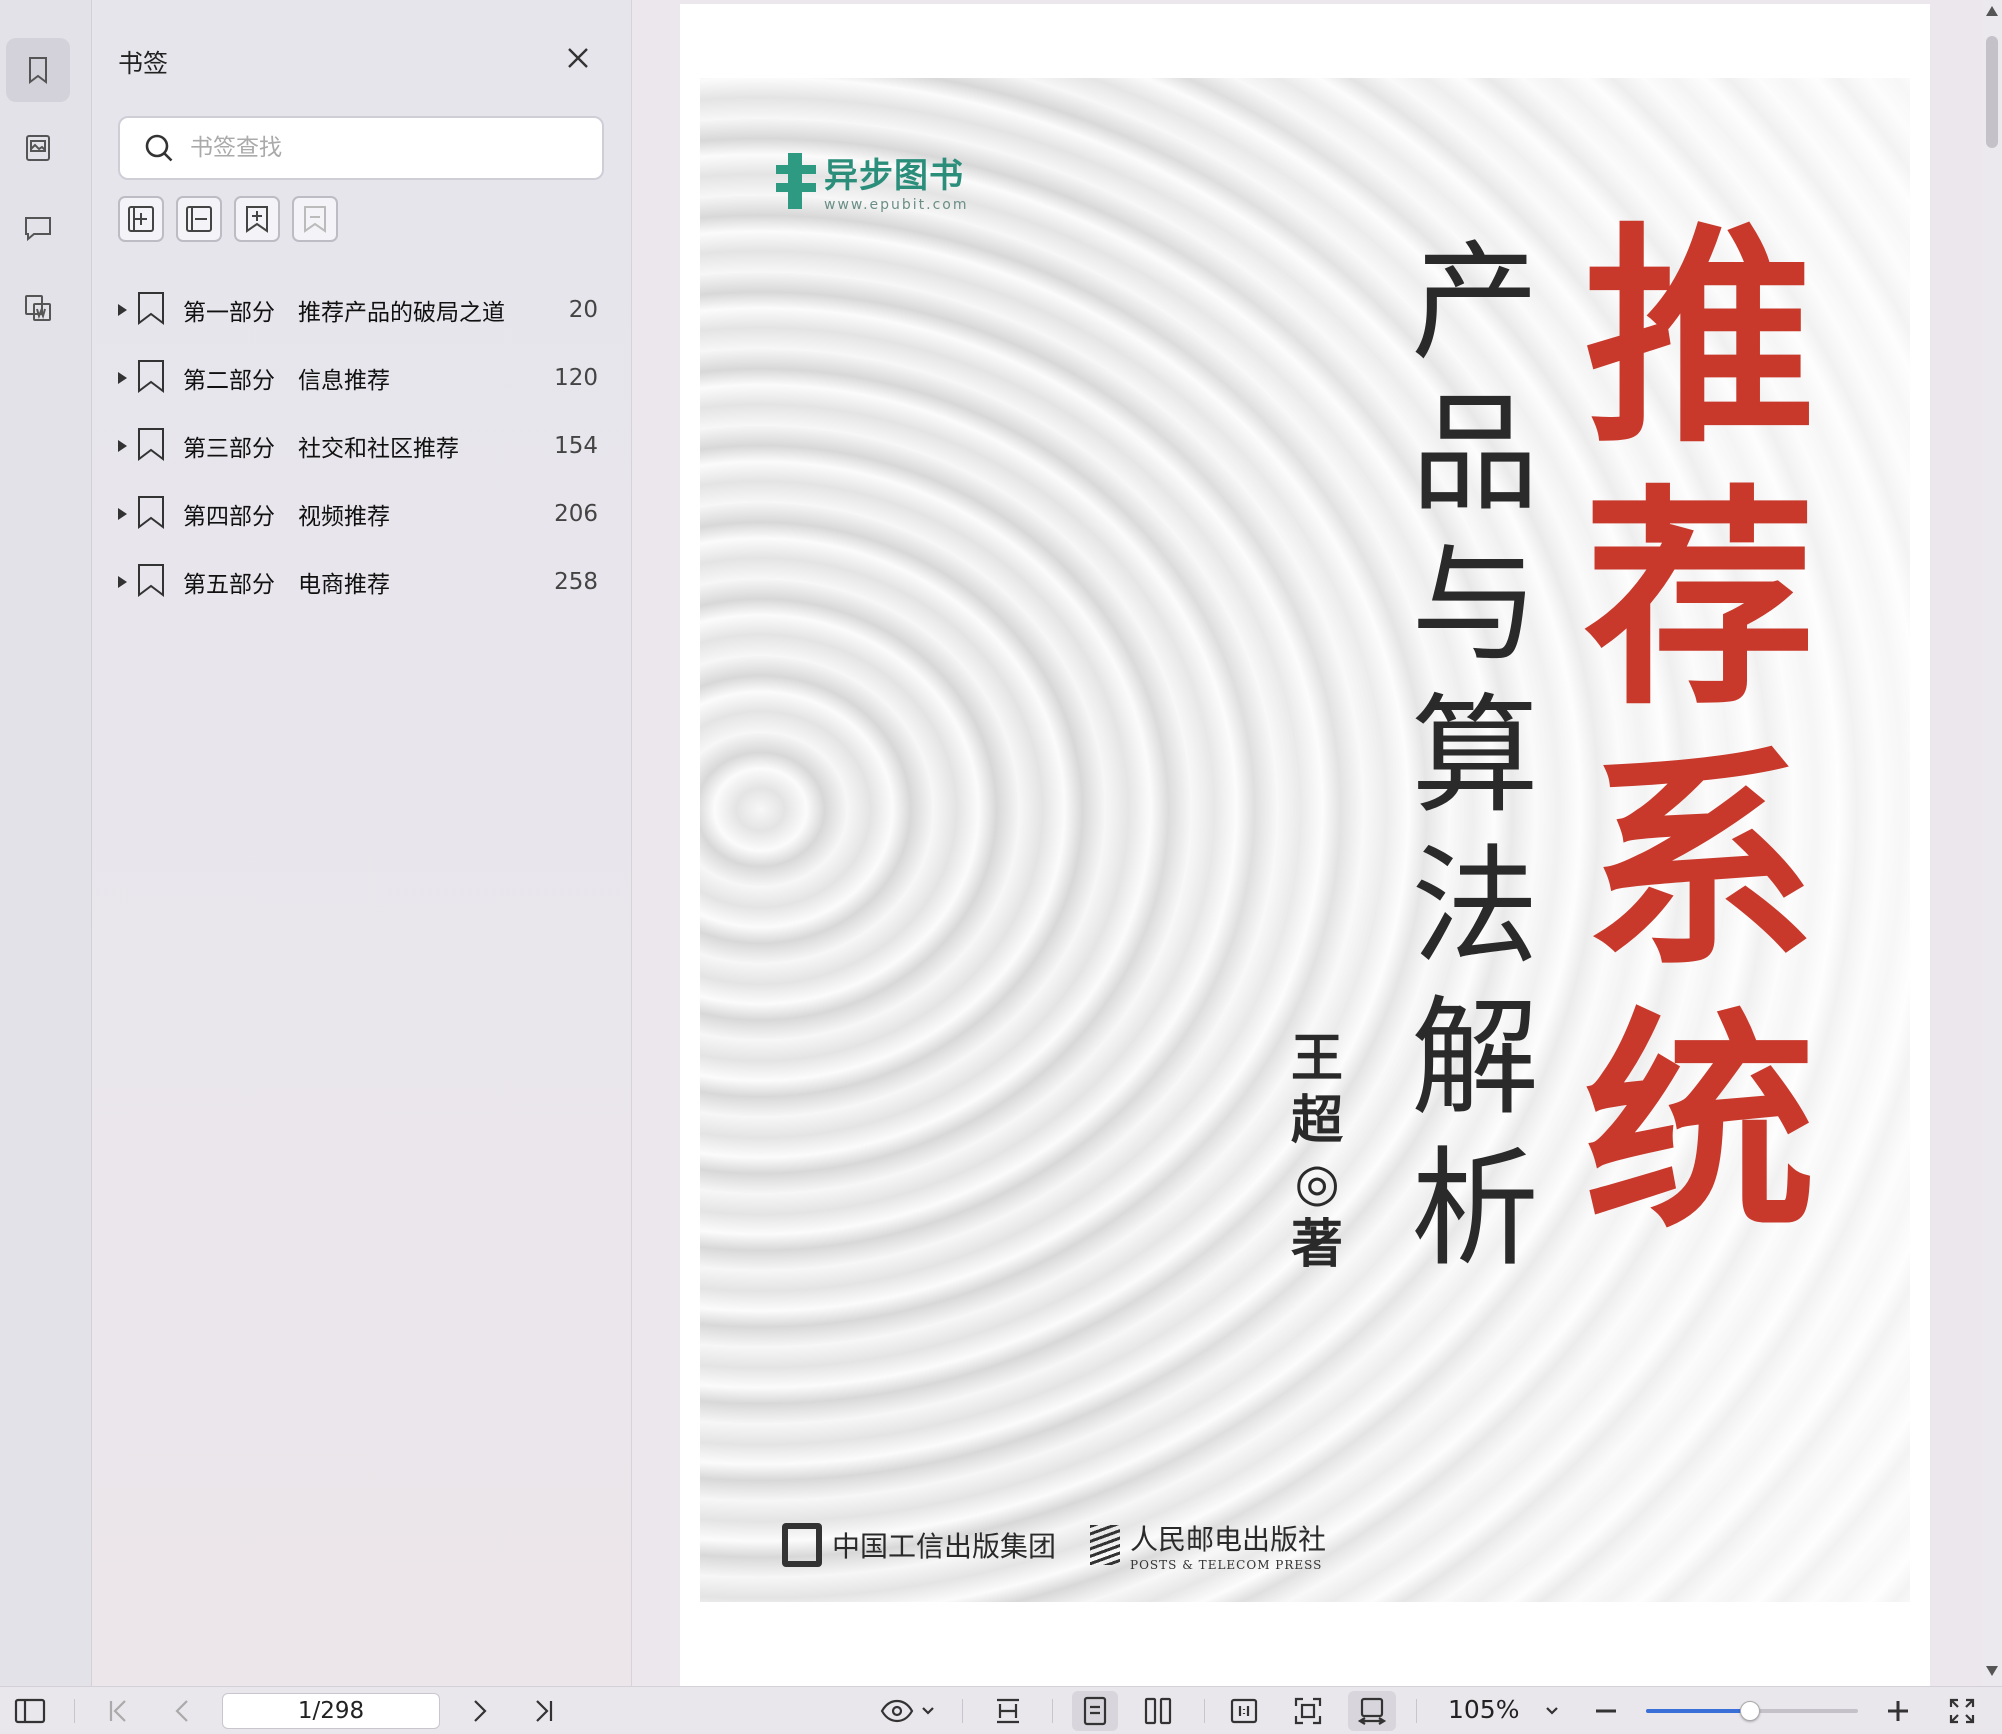 The width and height of the screenshot is (2002, 1734). What do you see at coordinates (576, 378) in the screenshot?
I see `bookmark-page: 120` at bounding box center [576, 378].